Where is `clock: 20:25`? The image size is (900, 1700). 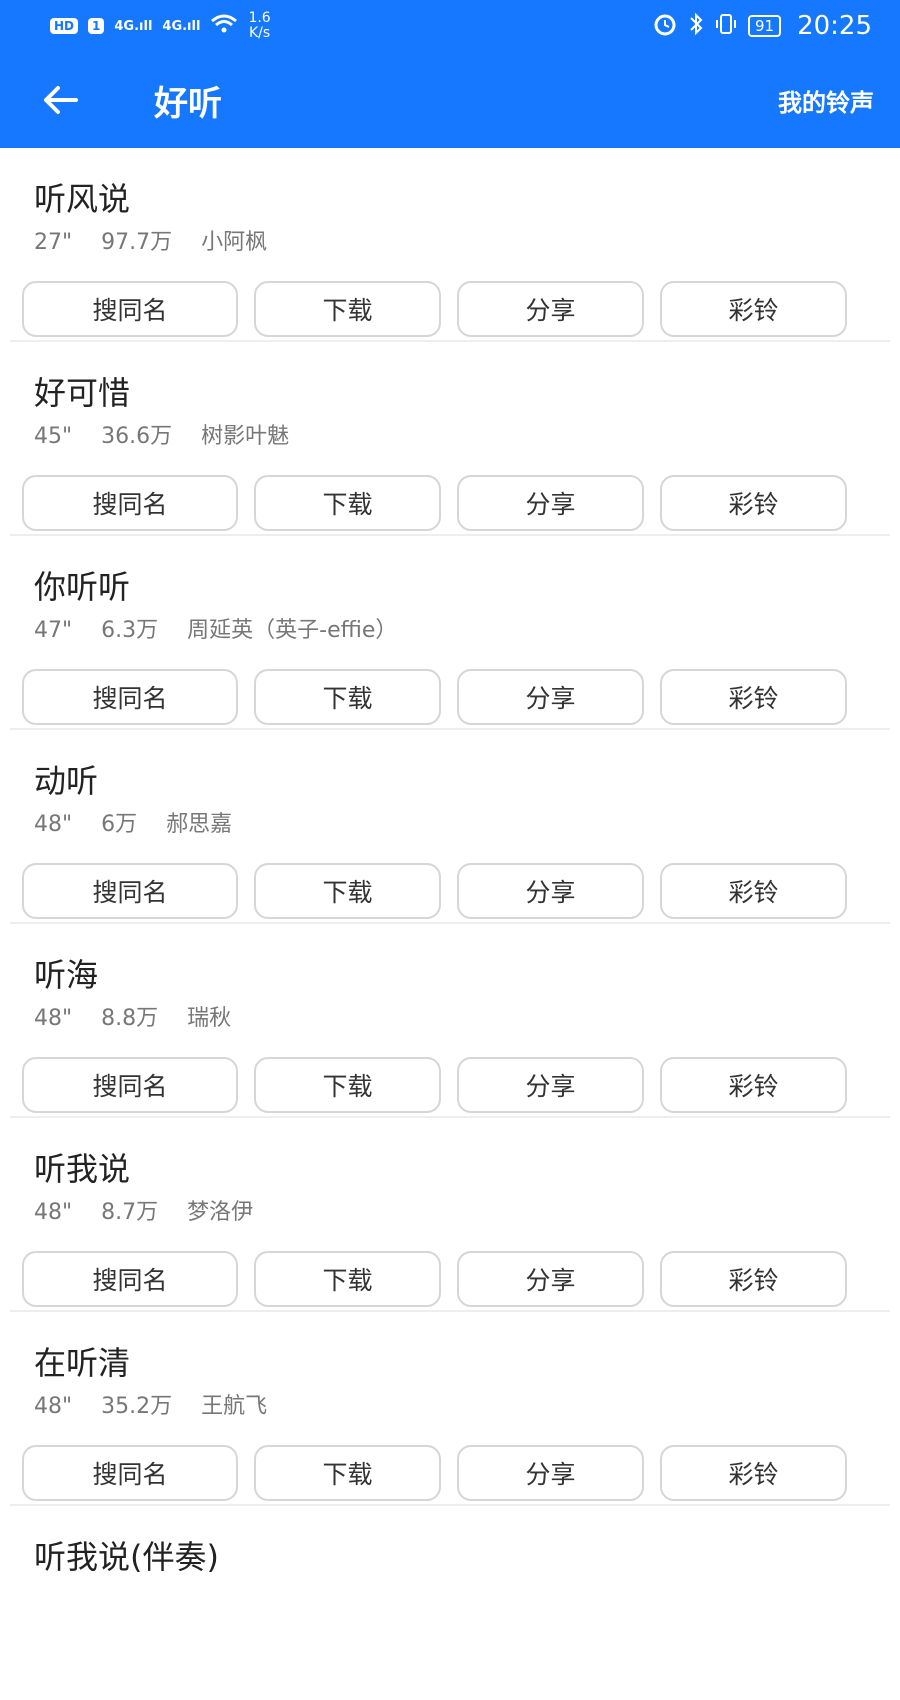
clock: 20:25 is located at coordinates (834, 26).